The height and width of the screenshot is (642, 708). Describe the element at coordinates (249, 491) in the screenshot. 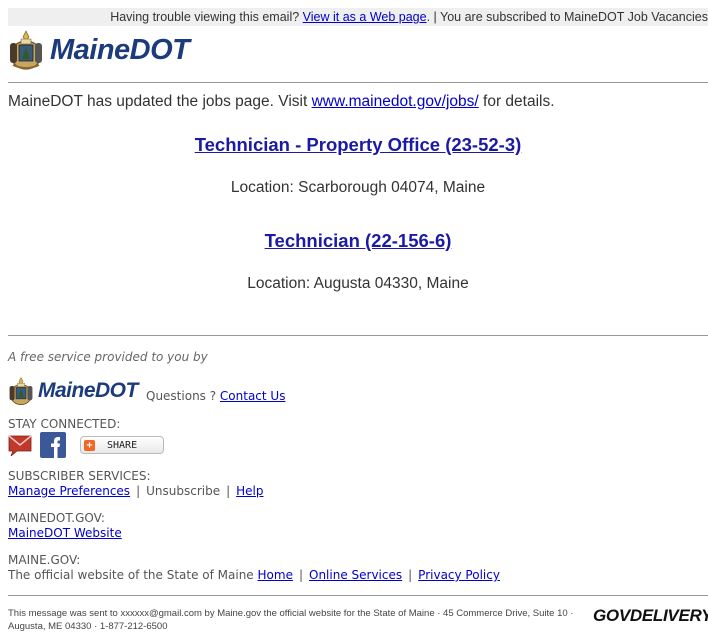

I see `help-link: Help` at that location.